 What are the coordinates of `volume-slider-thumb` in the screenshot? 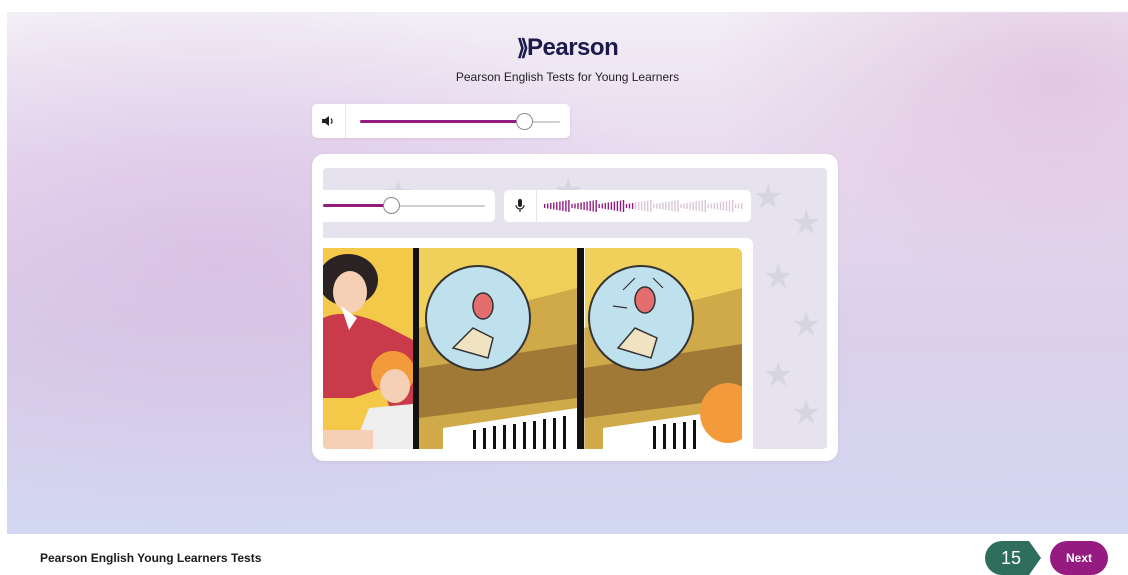 It's located at (524, 121).